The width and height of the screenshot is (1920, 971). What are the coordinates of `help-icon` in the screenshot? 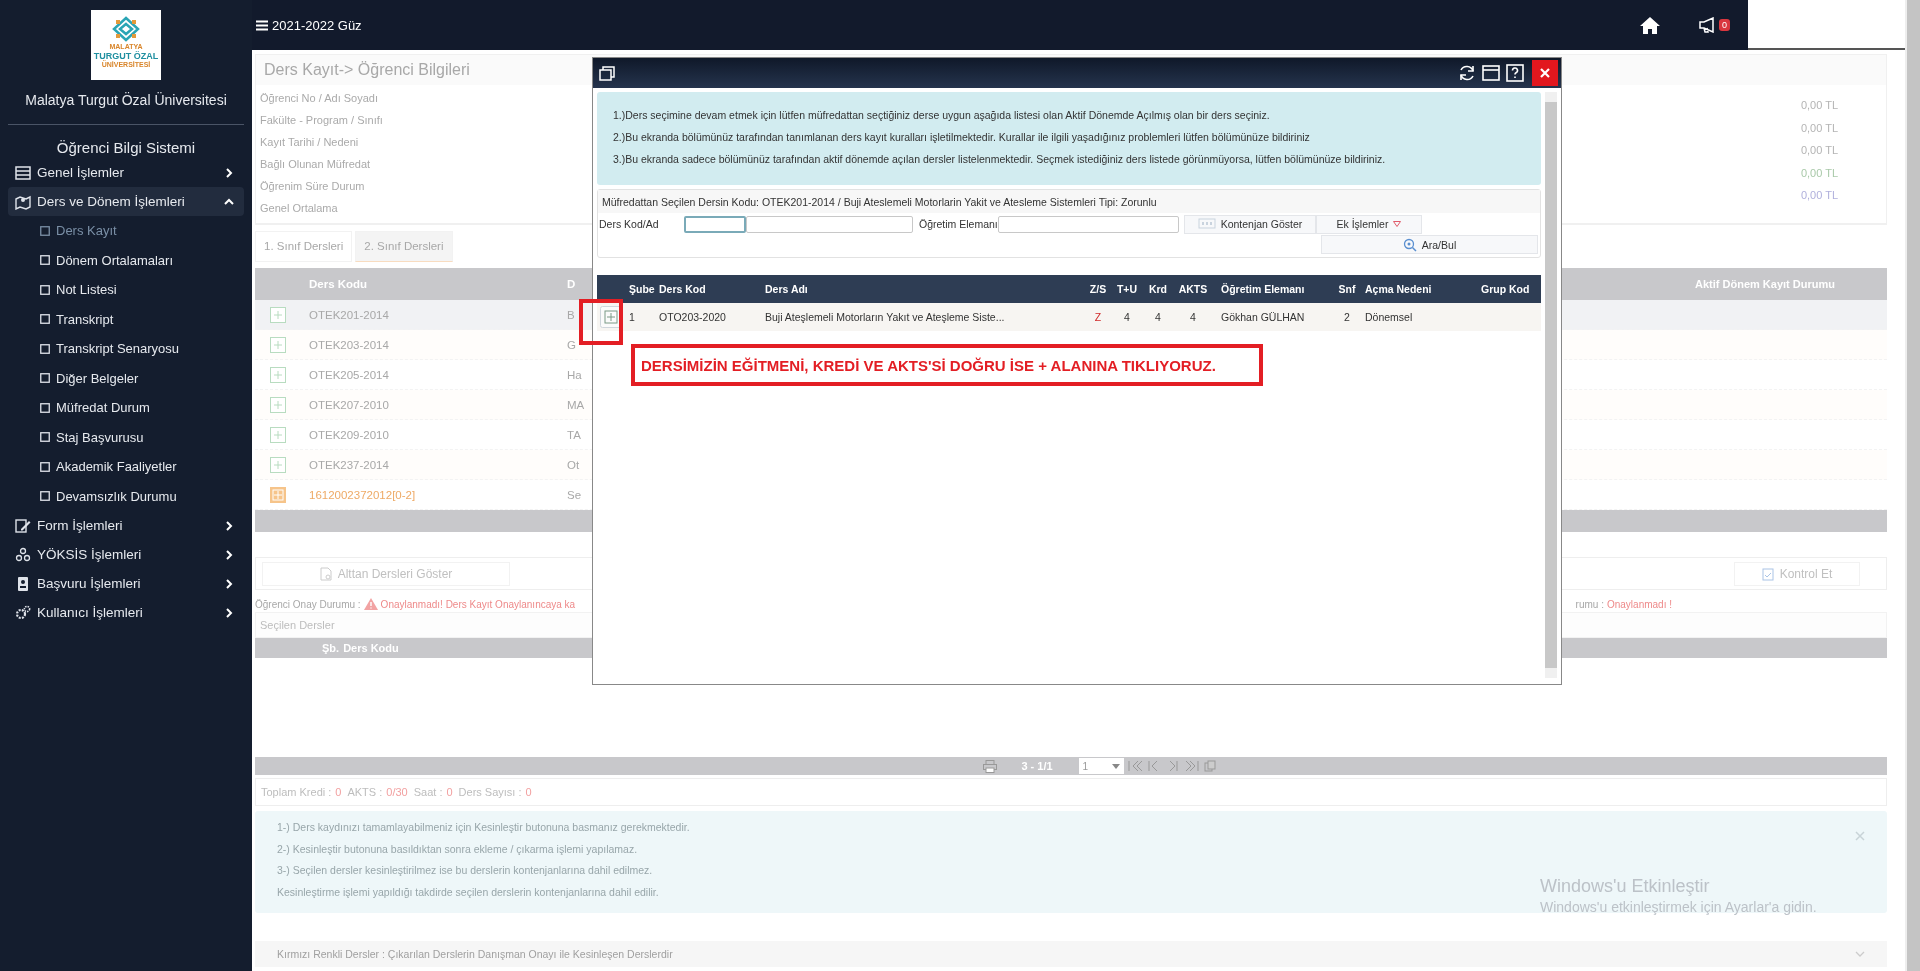 It's located at (1515, 73).